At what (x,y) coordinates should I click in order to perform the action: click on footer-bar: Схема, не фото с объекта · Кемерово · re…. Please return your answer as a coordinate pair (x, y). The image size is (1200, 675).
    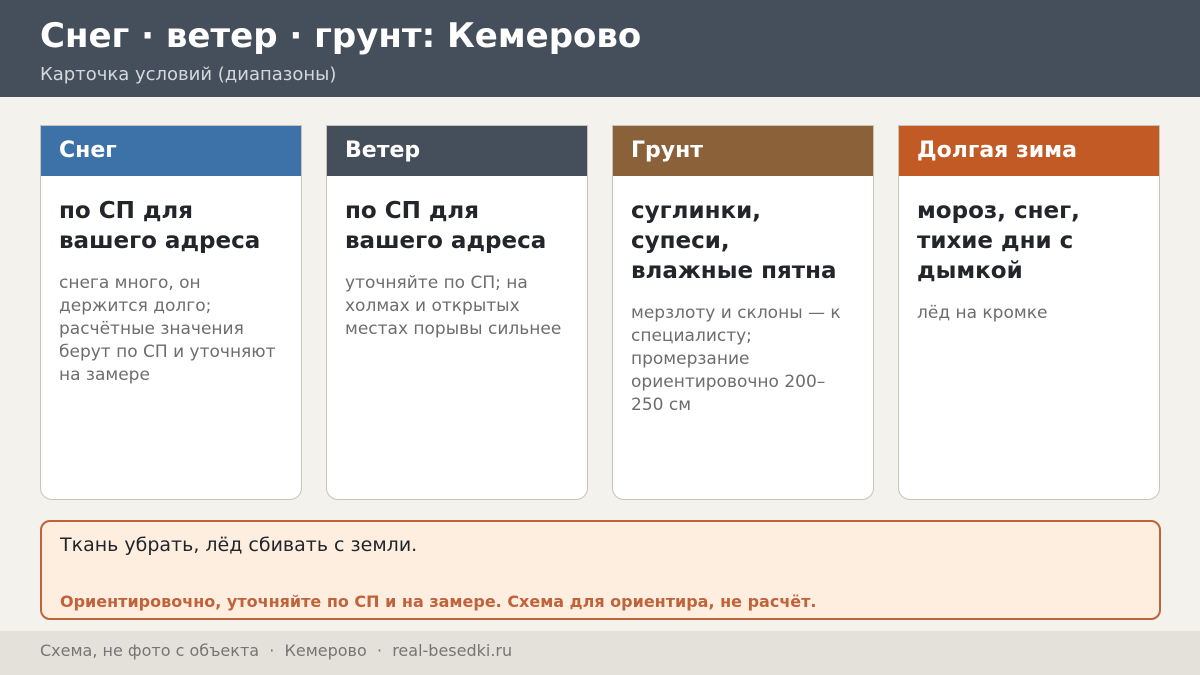
    Looking at the image, I should click on (600, 653).